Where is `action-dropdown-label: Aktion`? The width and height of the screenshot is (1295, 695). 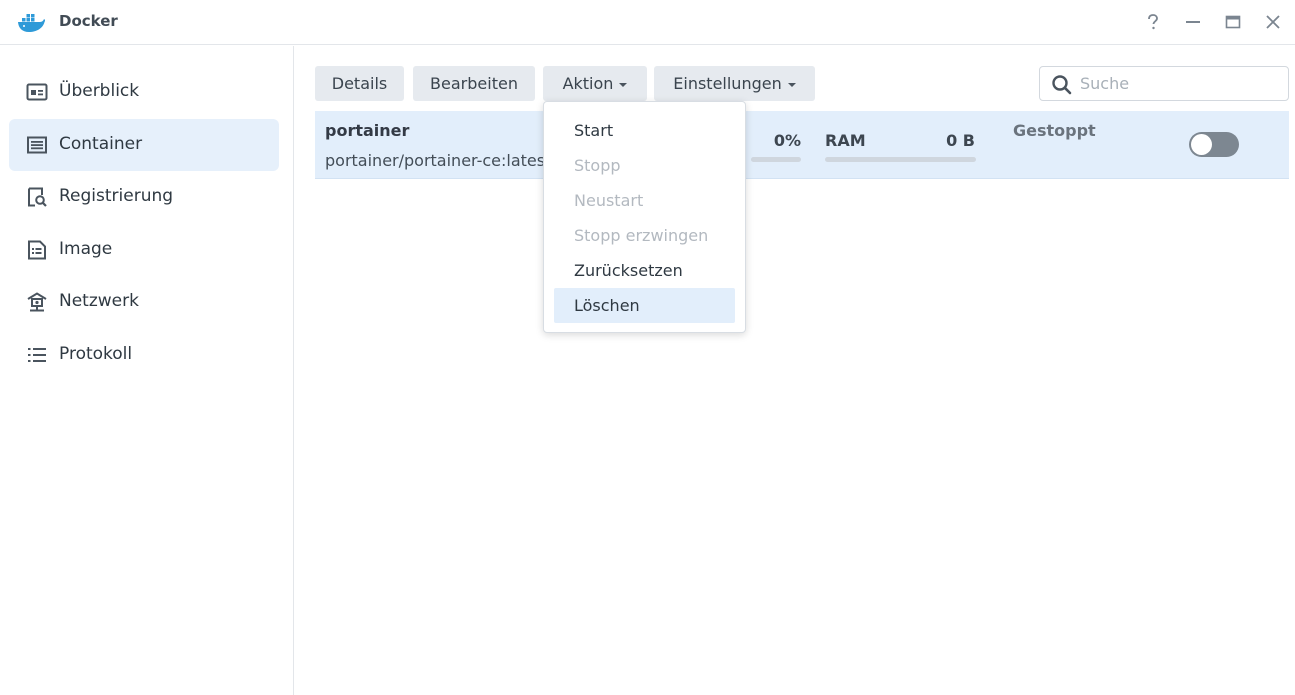 action-dropdown-label: Aktion is located at coordinates (588, 83).